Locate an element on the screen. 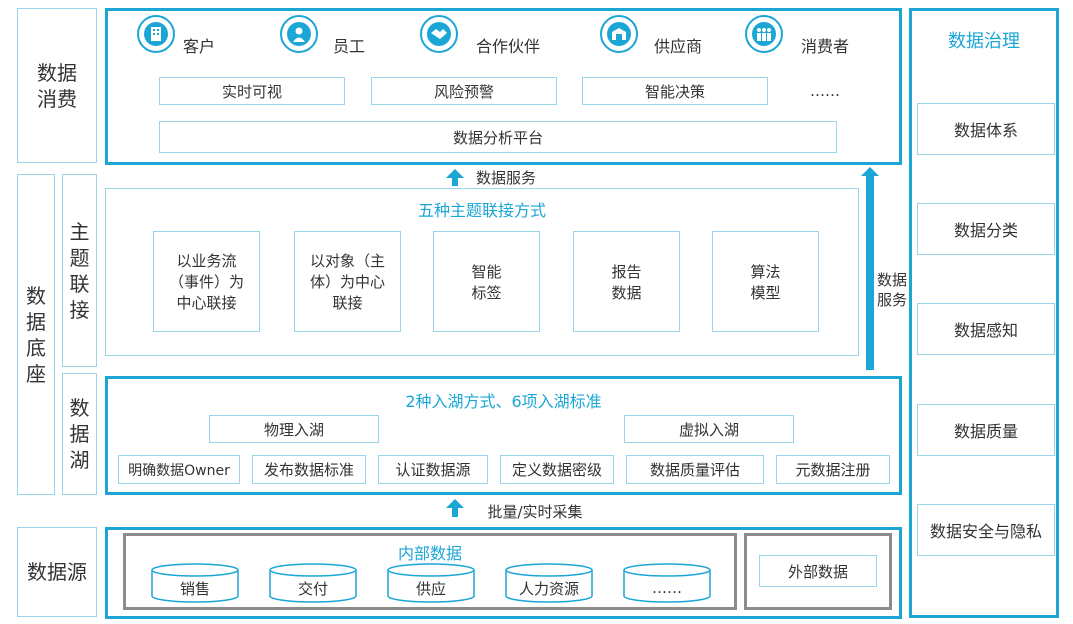 Image resolution: width=1073 pixels, height=624 pixels. app-realtime-visual: 实时可视 is located at coordinates (252, 91).